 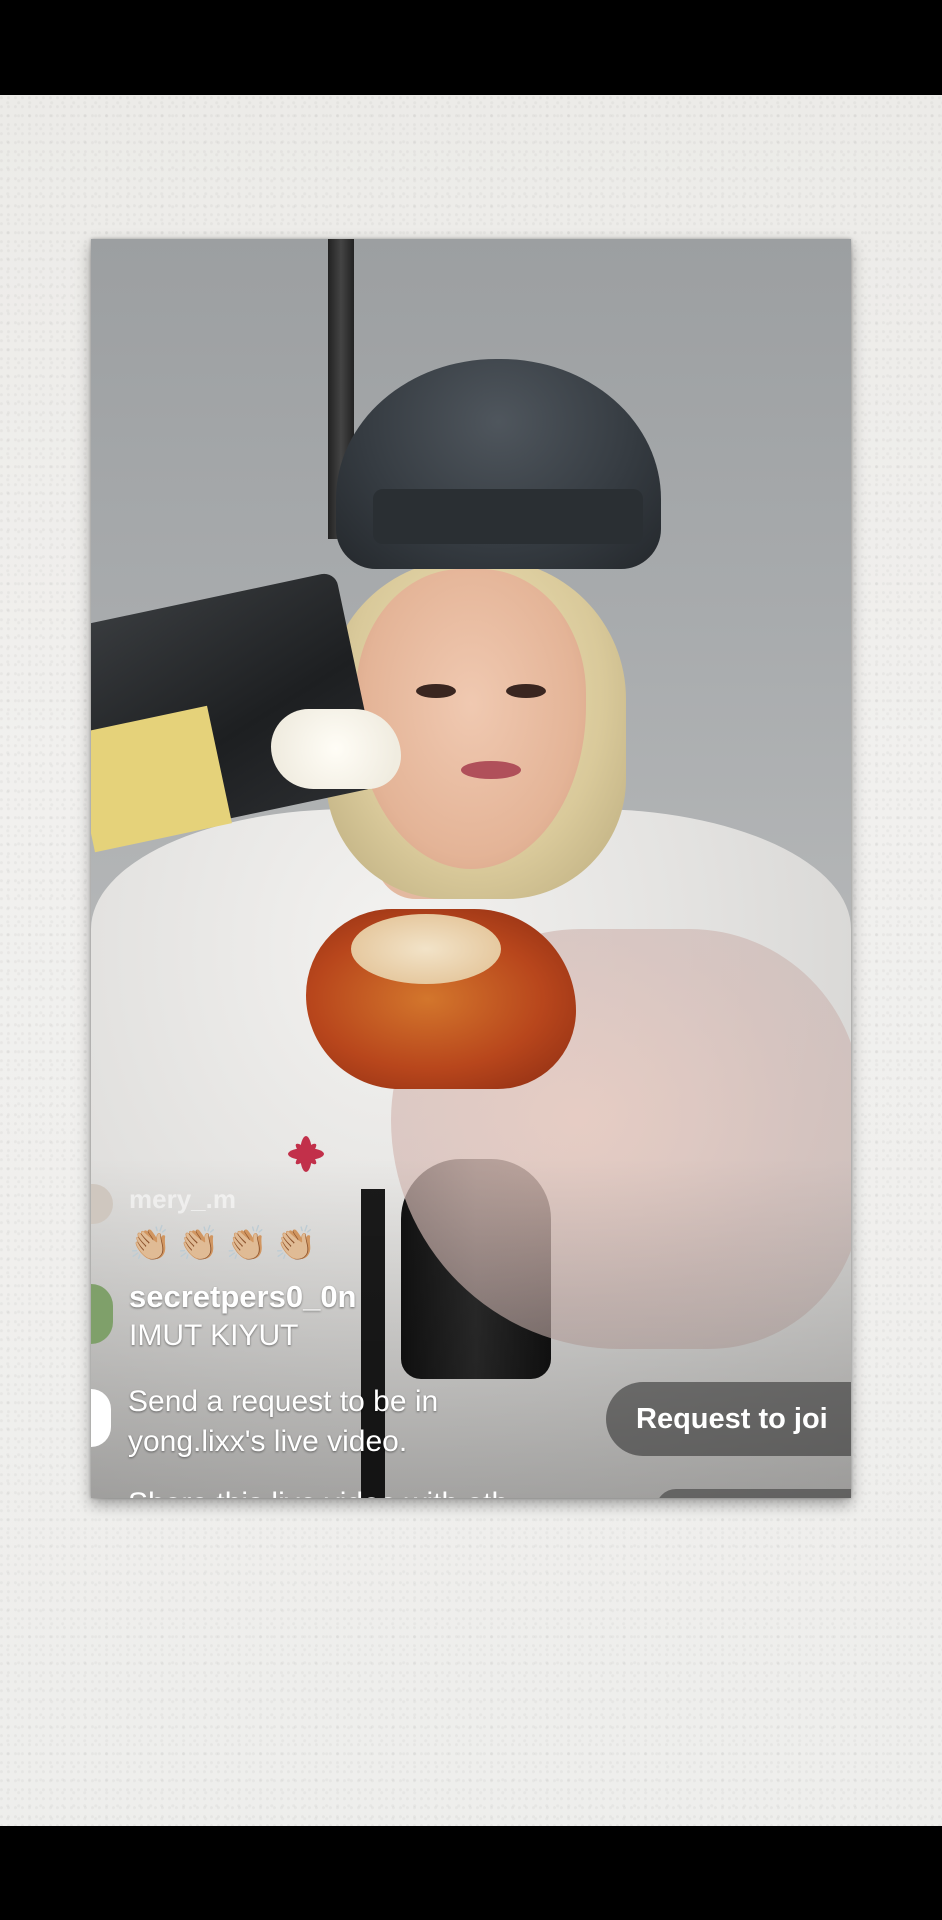 What do you see at coordinates (436, 691) in the screenshot?
I see `left-eye` at bounding box center [436, 691].